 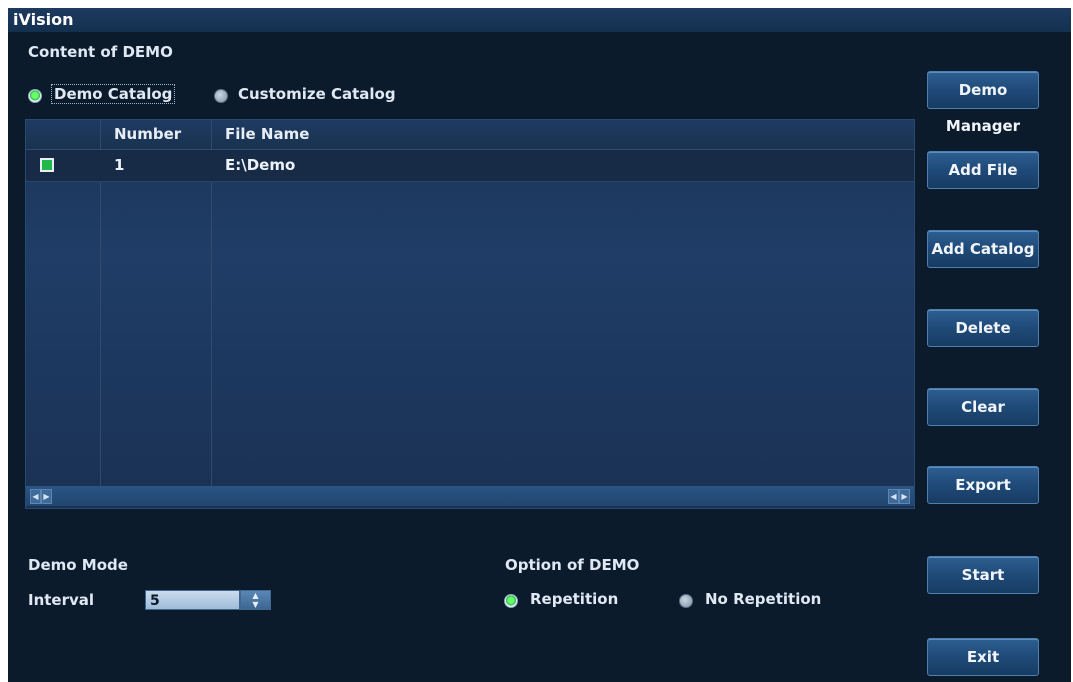 What do you see at coordinates (119, 165) in the screenshot?
I see `row-number: 1` at bounding box center [119, 165].